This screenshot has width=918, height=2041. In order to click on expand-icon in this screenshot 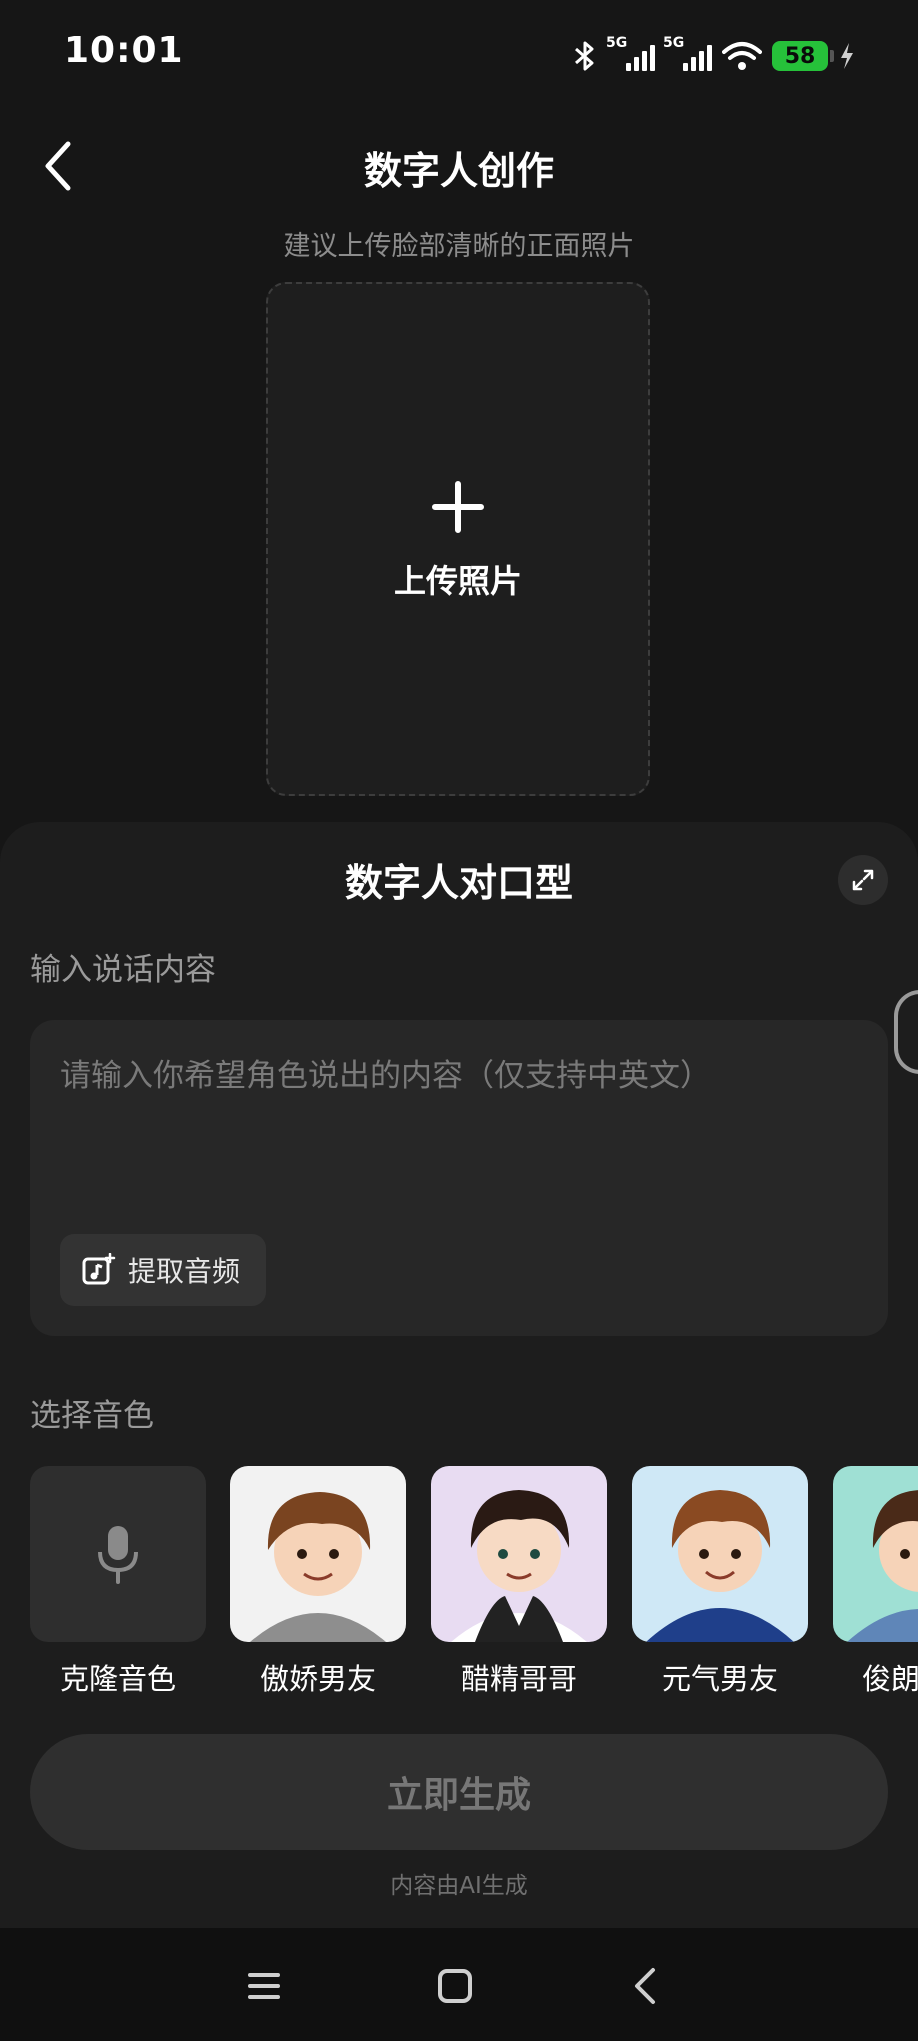, I will do `click(863, 880)`.